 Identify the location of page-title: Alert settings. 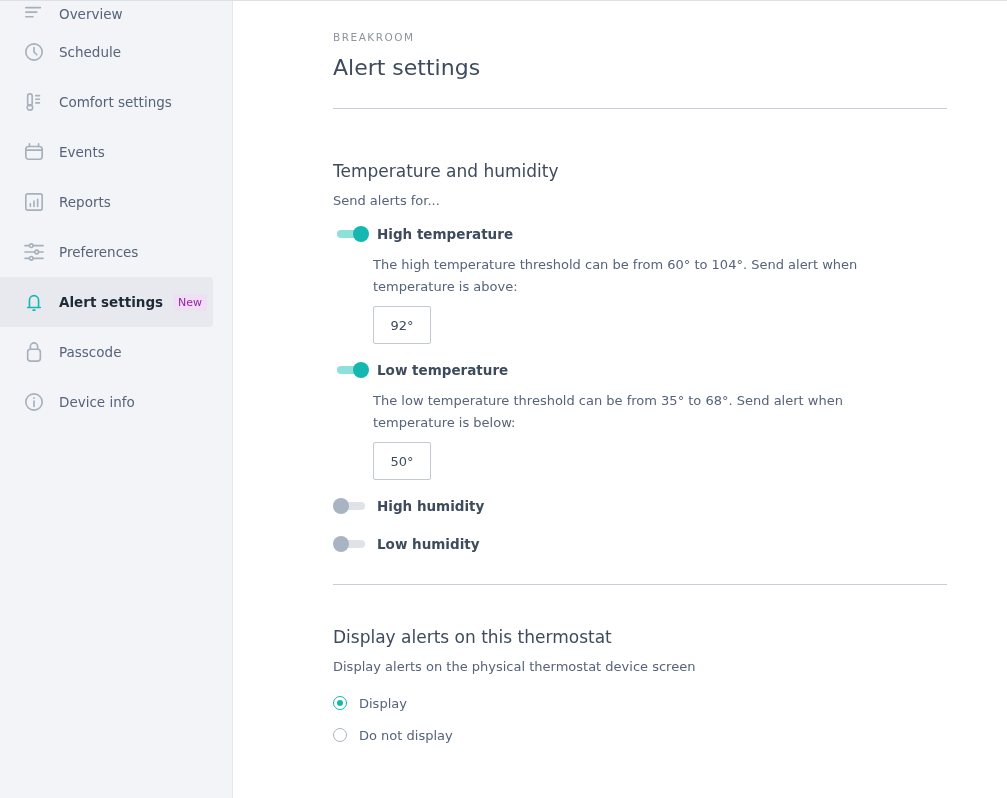
(407, 67).